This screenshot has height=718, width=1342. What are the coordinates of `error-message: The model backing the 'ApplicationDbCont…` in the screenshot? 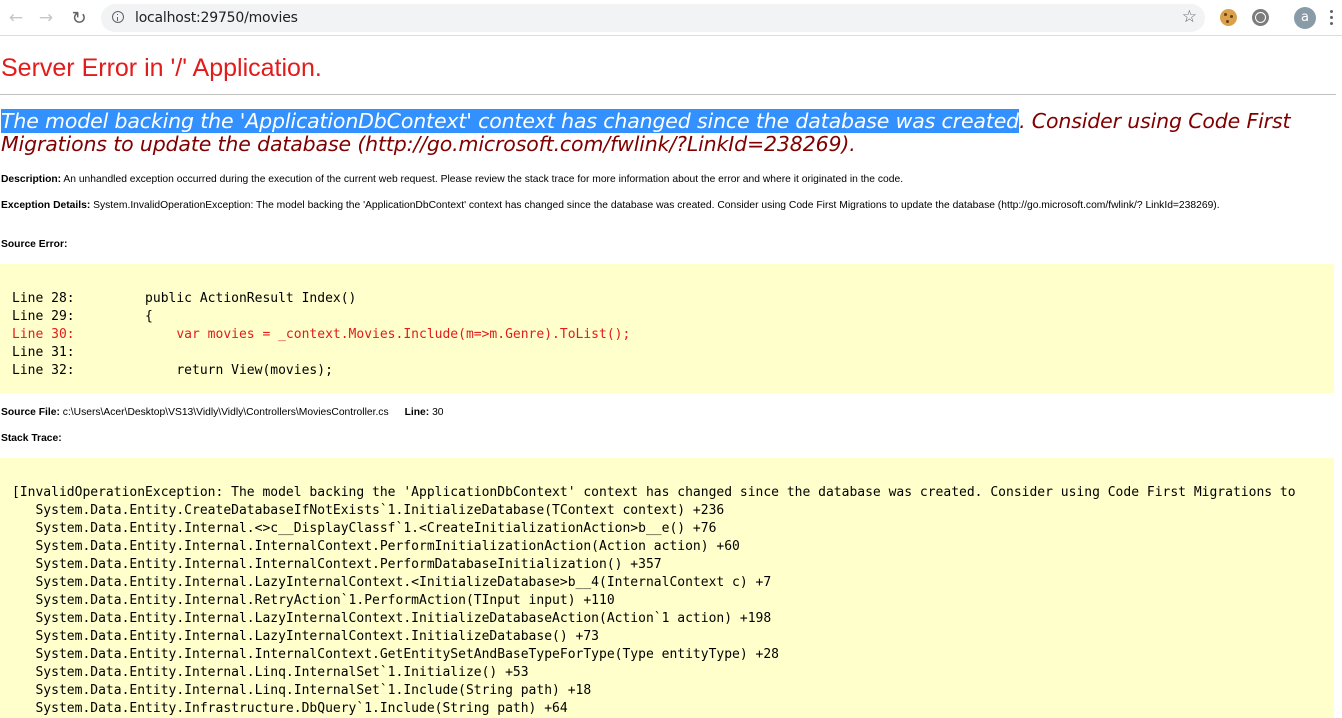 It's located at (668, 132).